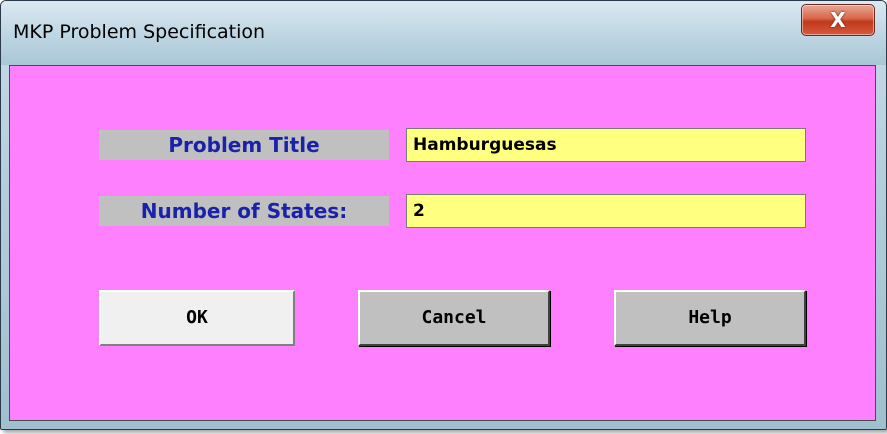 Image resolution: width=887 pixels, height=434 pixels. Describe the element at coordinates (139, 32) in the screenshot. I see `window-title: MKP Problem Specification` at that location.